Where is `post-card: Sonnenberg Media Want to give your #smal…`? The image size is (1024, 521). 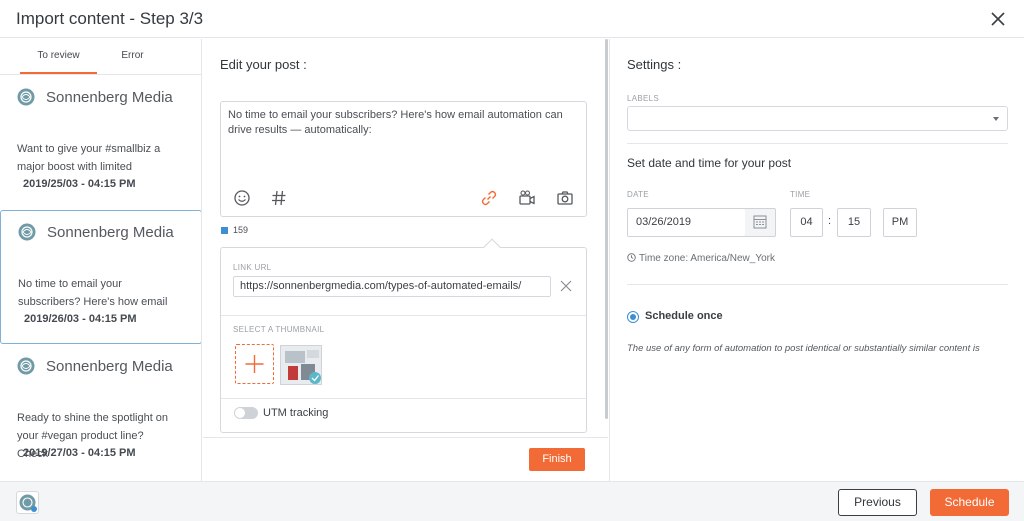 post-card: Sonnenberg Media Want to give your #smal… is located at coordinates (100, 143).